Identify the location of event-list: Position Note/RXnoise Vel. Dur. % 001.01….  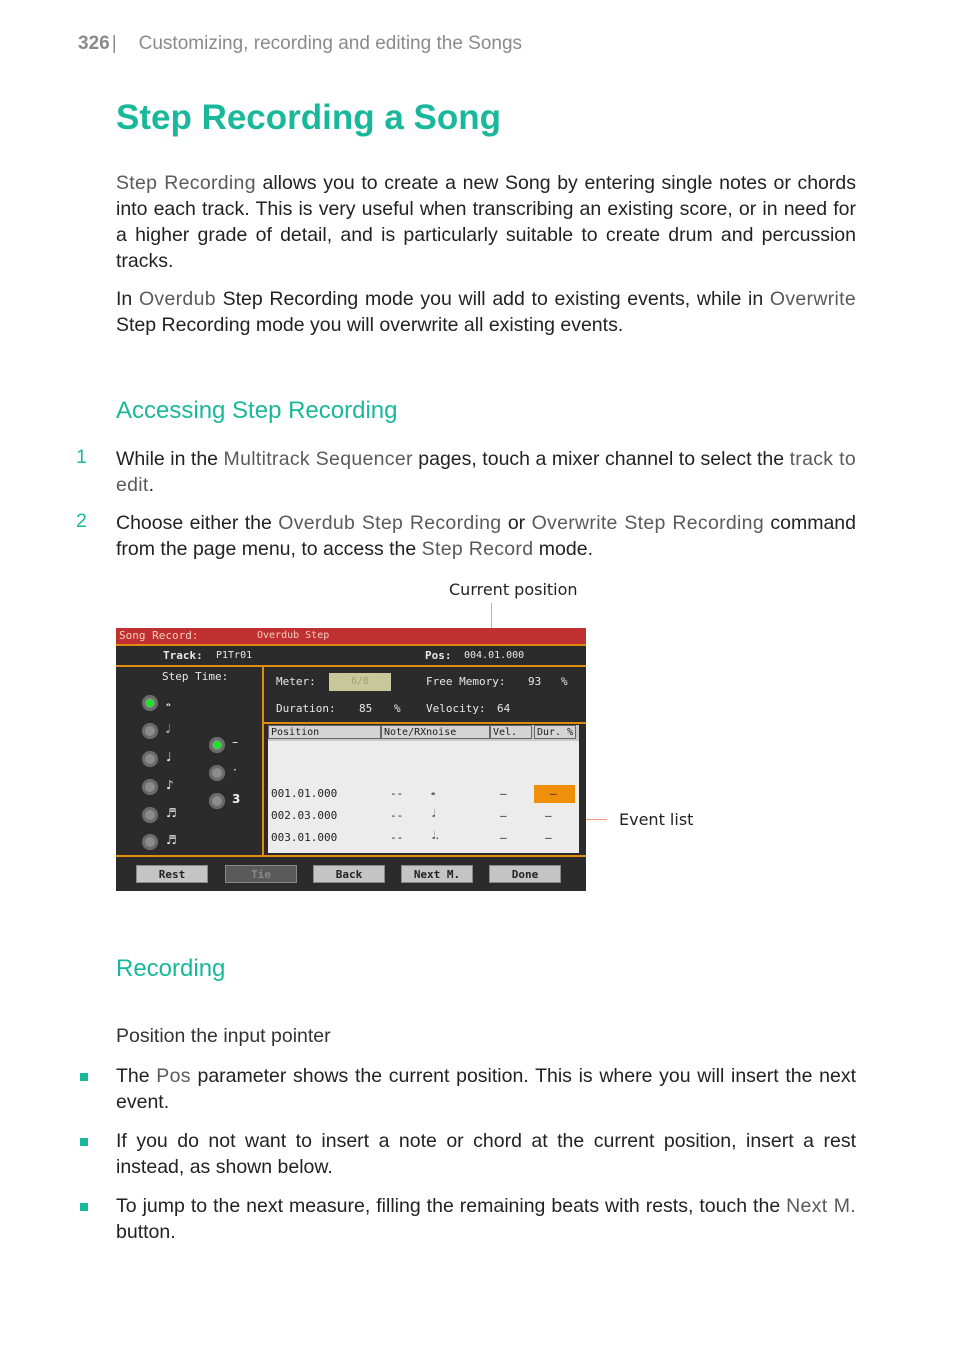
(423, 789).